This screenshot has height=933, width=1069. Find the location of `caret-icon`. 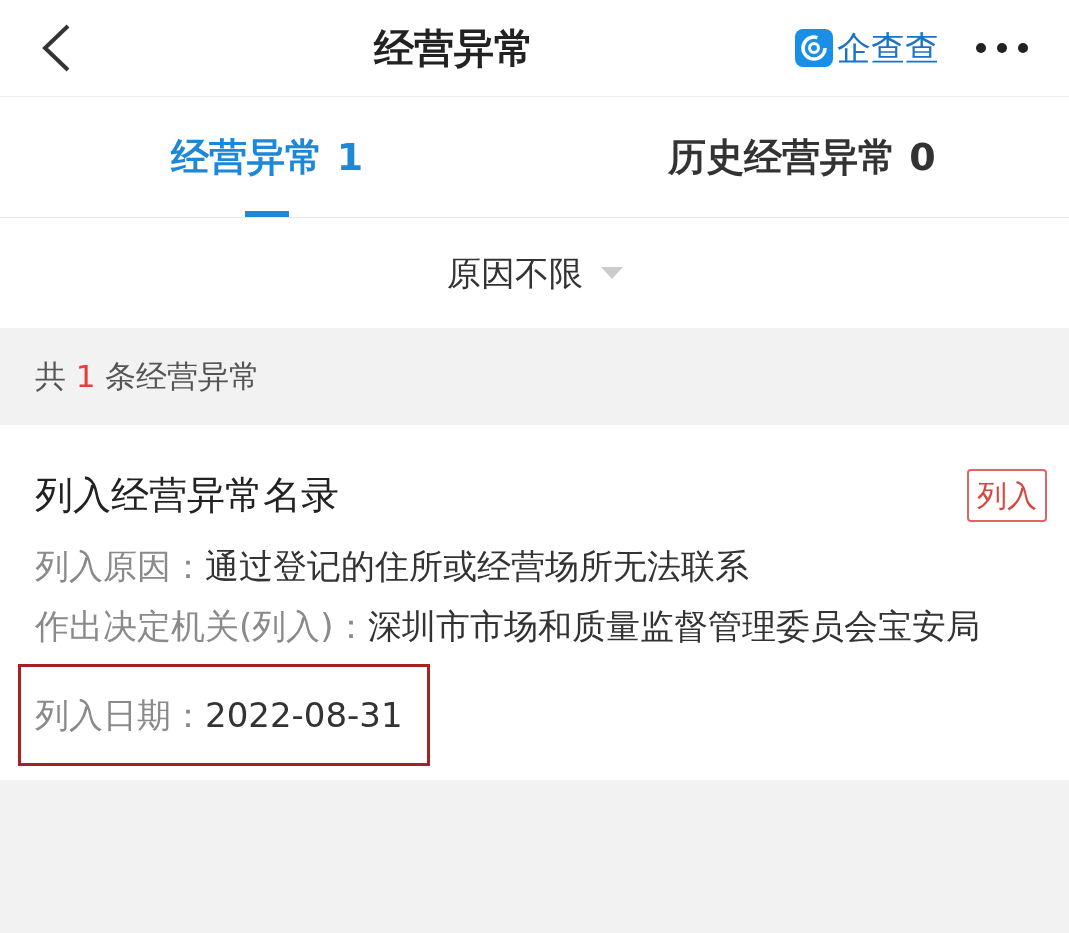

caret-icon is located at coordinates (611, 273).